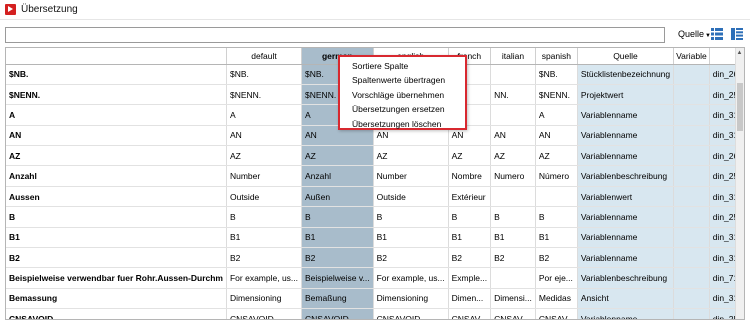 The height and width of the screenshot is (320, 750). I want to click on cell-english: CNSAVOID, so click(411, 313).